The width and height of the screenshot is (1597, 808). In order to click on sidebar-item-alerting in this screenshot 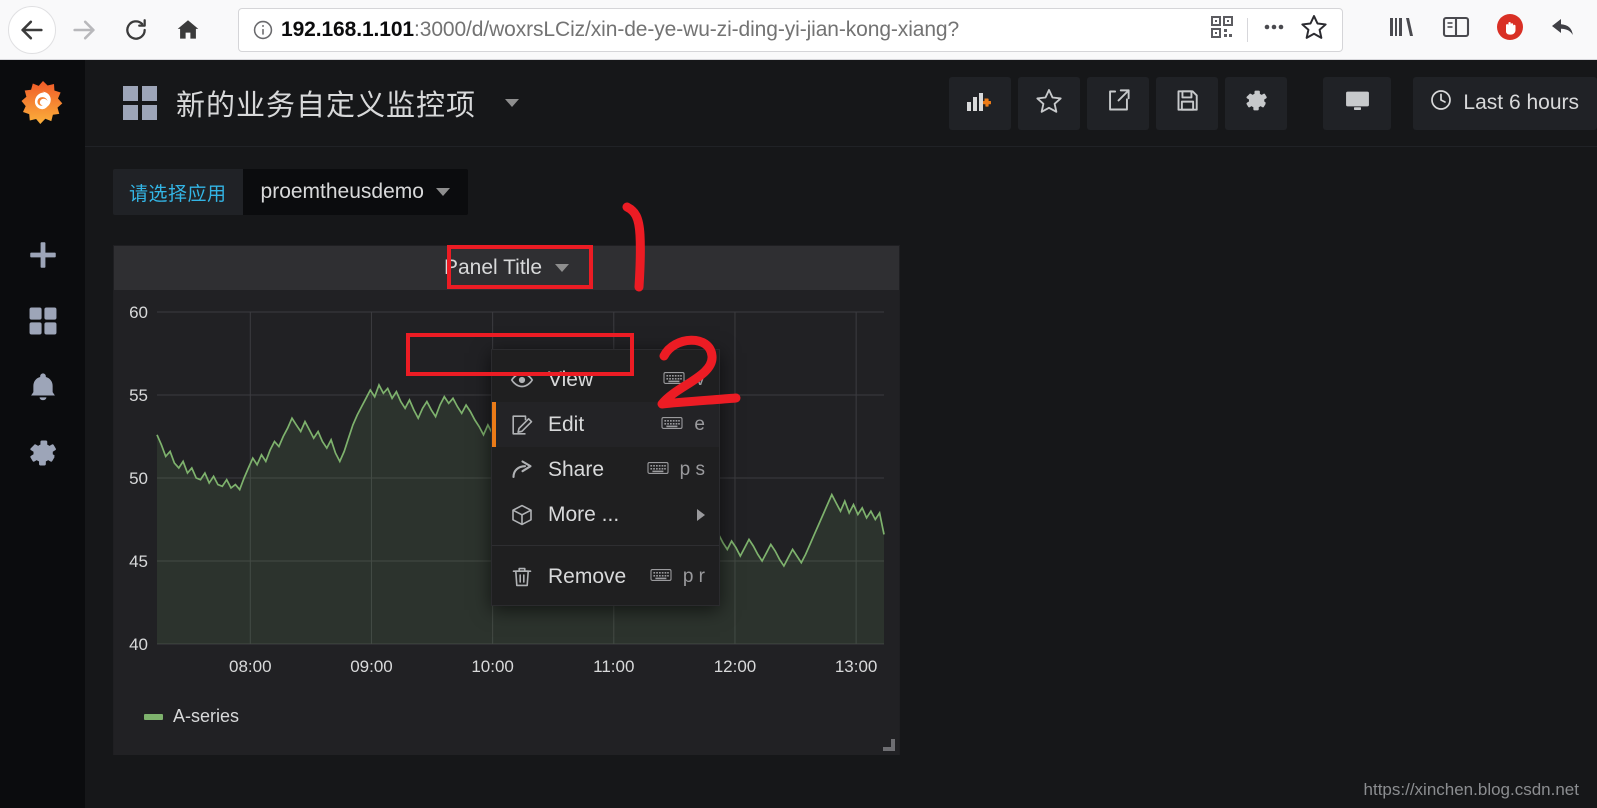, I will do `click(42, 389)`.